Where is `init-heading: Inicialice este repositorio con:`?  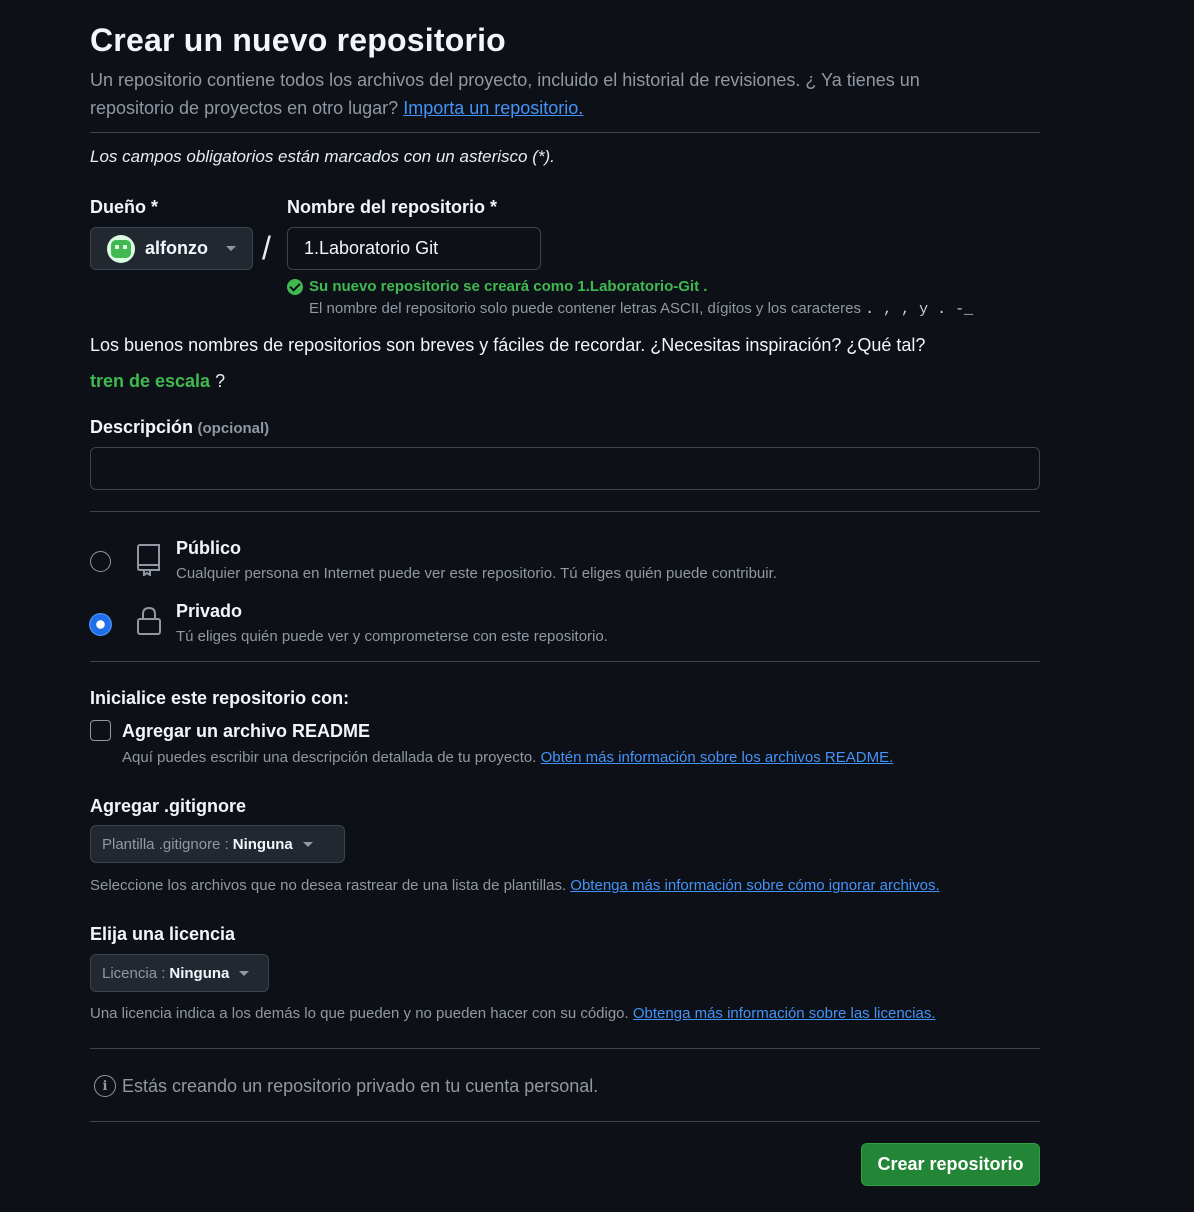 init-heading: Inicialice este repositorio con: is located at coordinates (220, 698).